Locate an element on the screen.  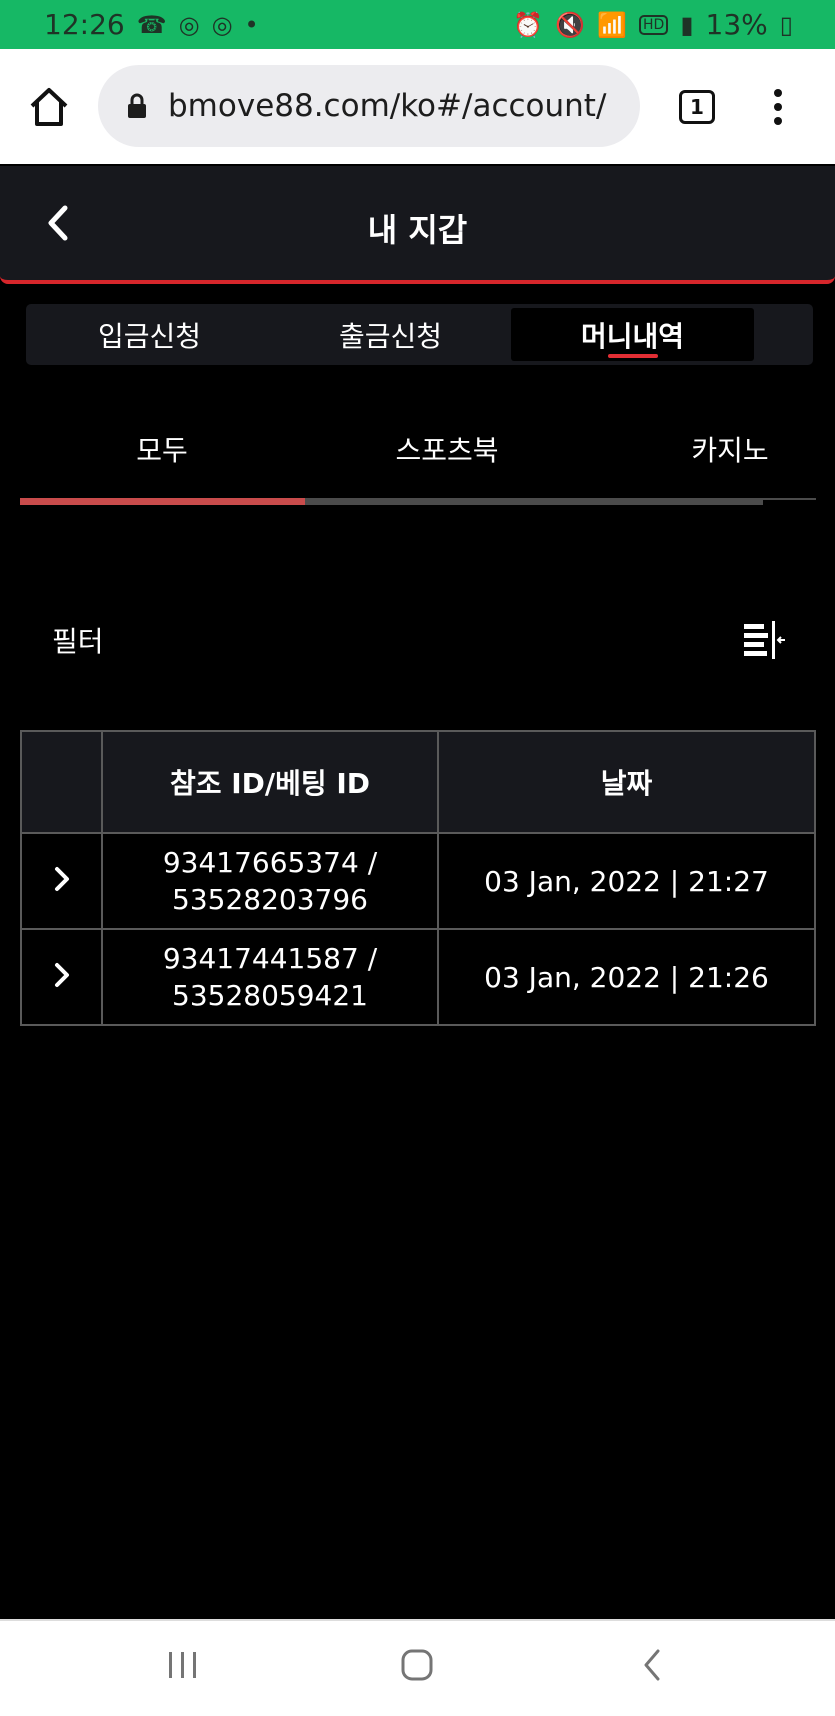
mute-icon: 🔇 is located at coordinates (570, 24).